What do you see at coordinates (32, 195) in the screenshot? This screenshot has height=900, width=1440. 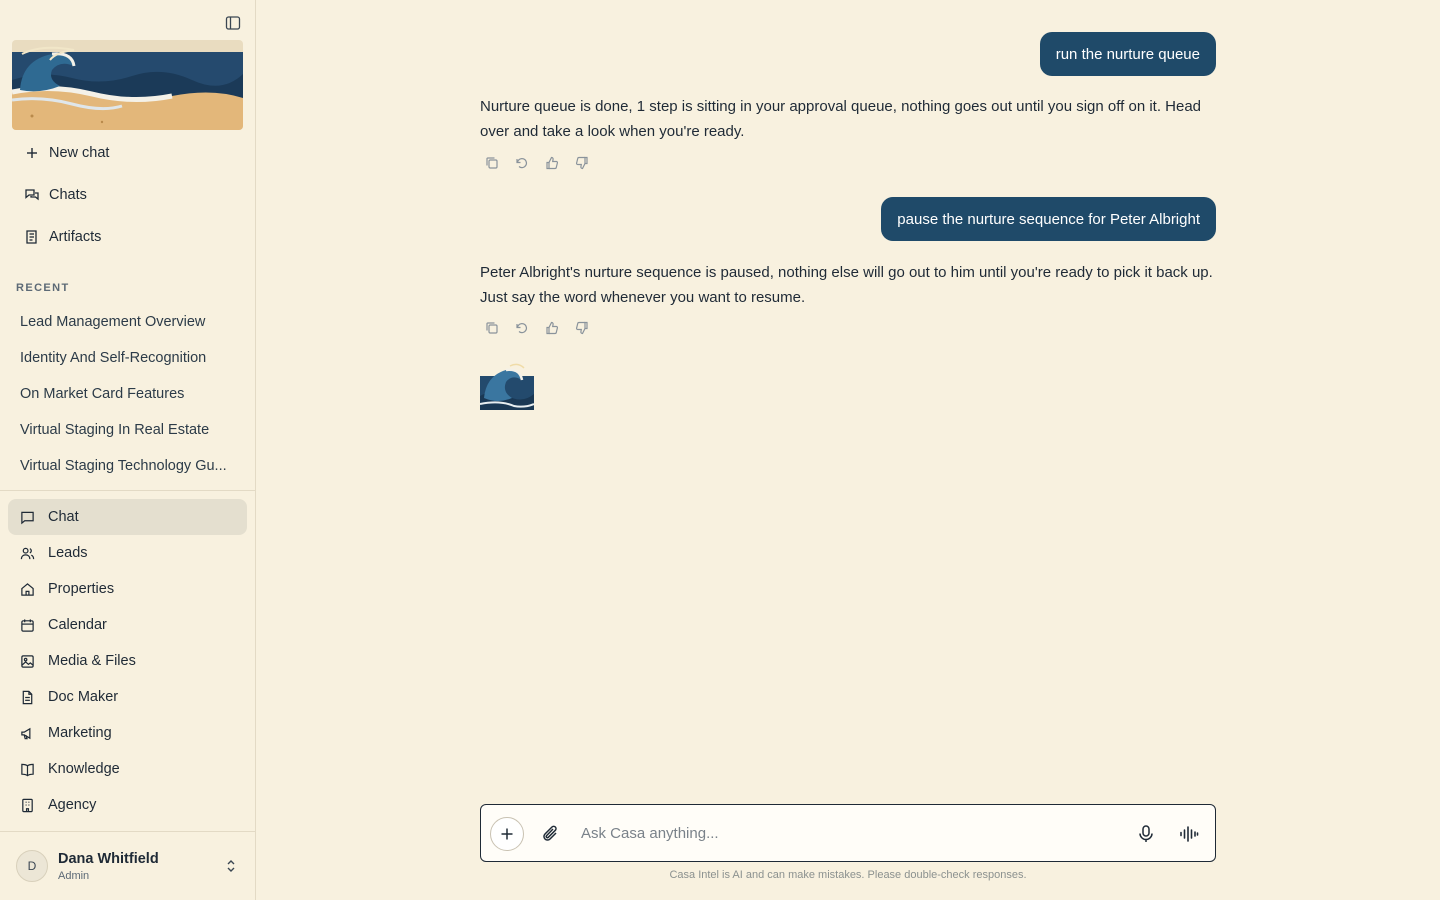 I see `chats-icon` at bounding box center [32, 195].